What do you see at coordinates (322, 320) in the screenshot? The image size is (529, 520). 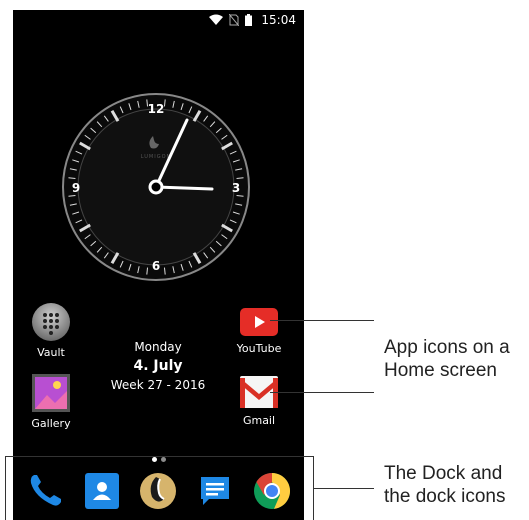 I see `callout-line-youtube` at bounding box center [322, 320].